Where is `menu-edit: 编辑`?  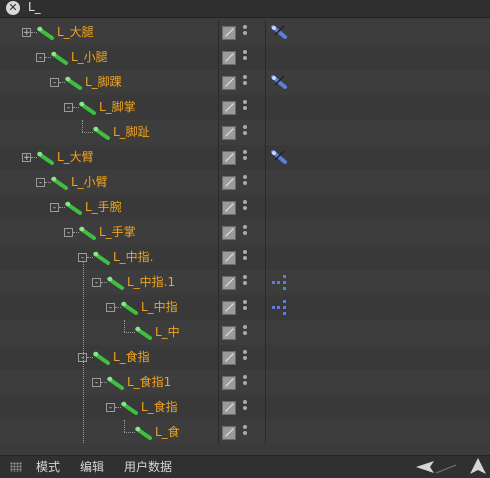 menu-edit: 编辑 is located at coordinates (92, 467).